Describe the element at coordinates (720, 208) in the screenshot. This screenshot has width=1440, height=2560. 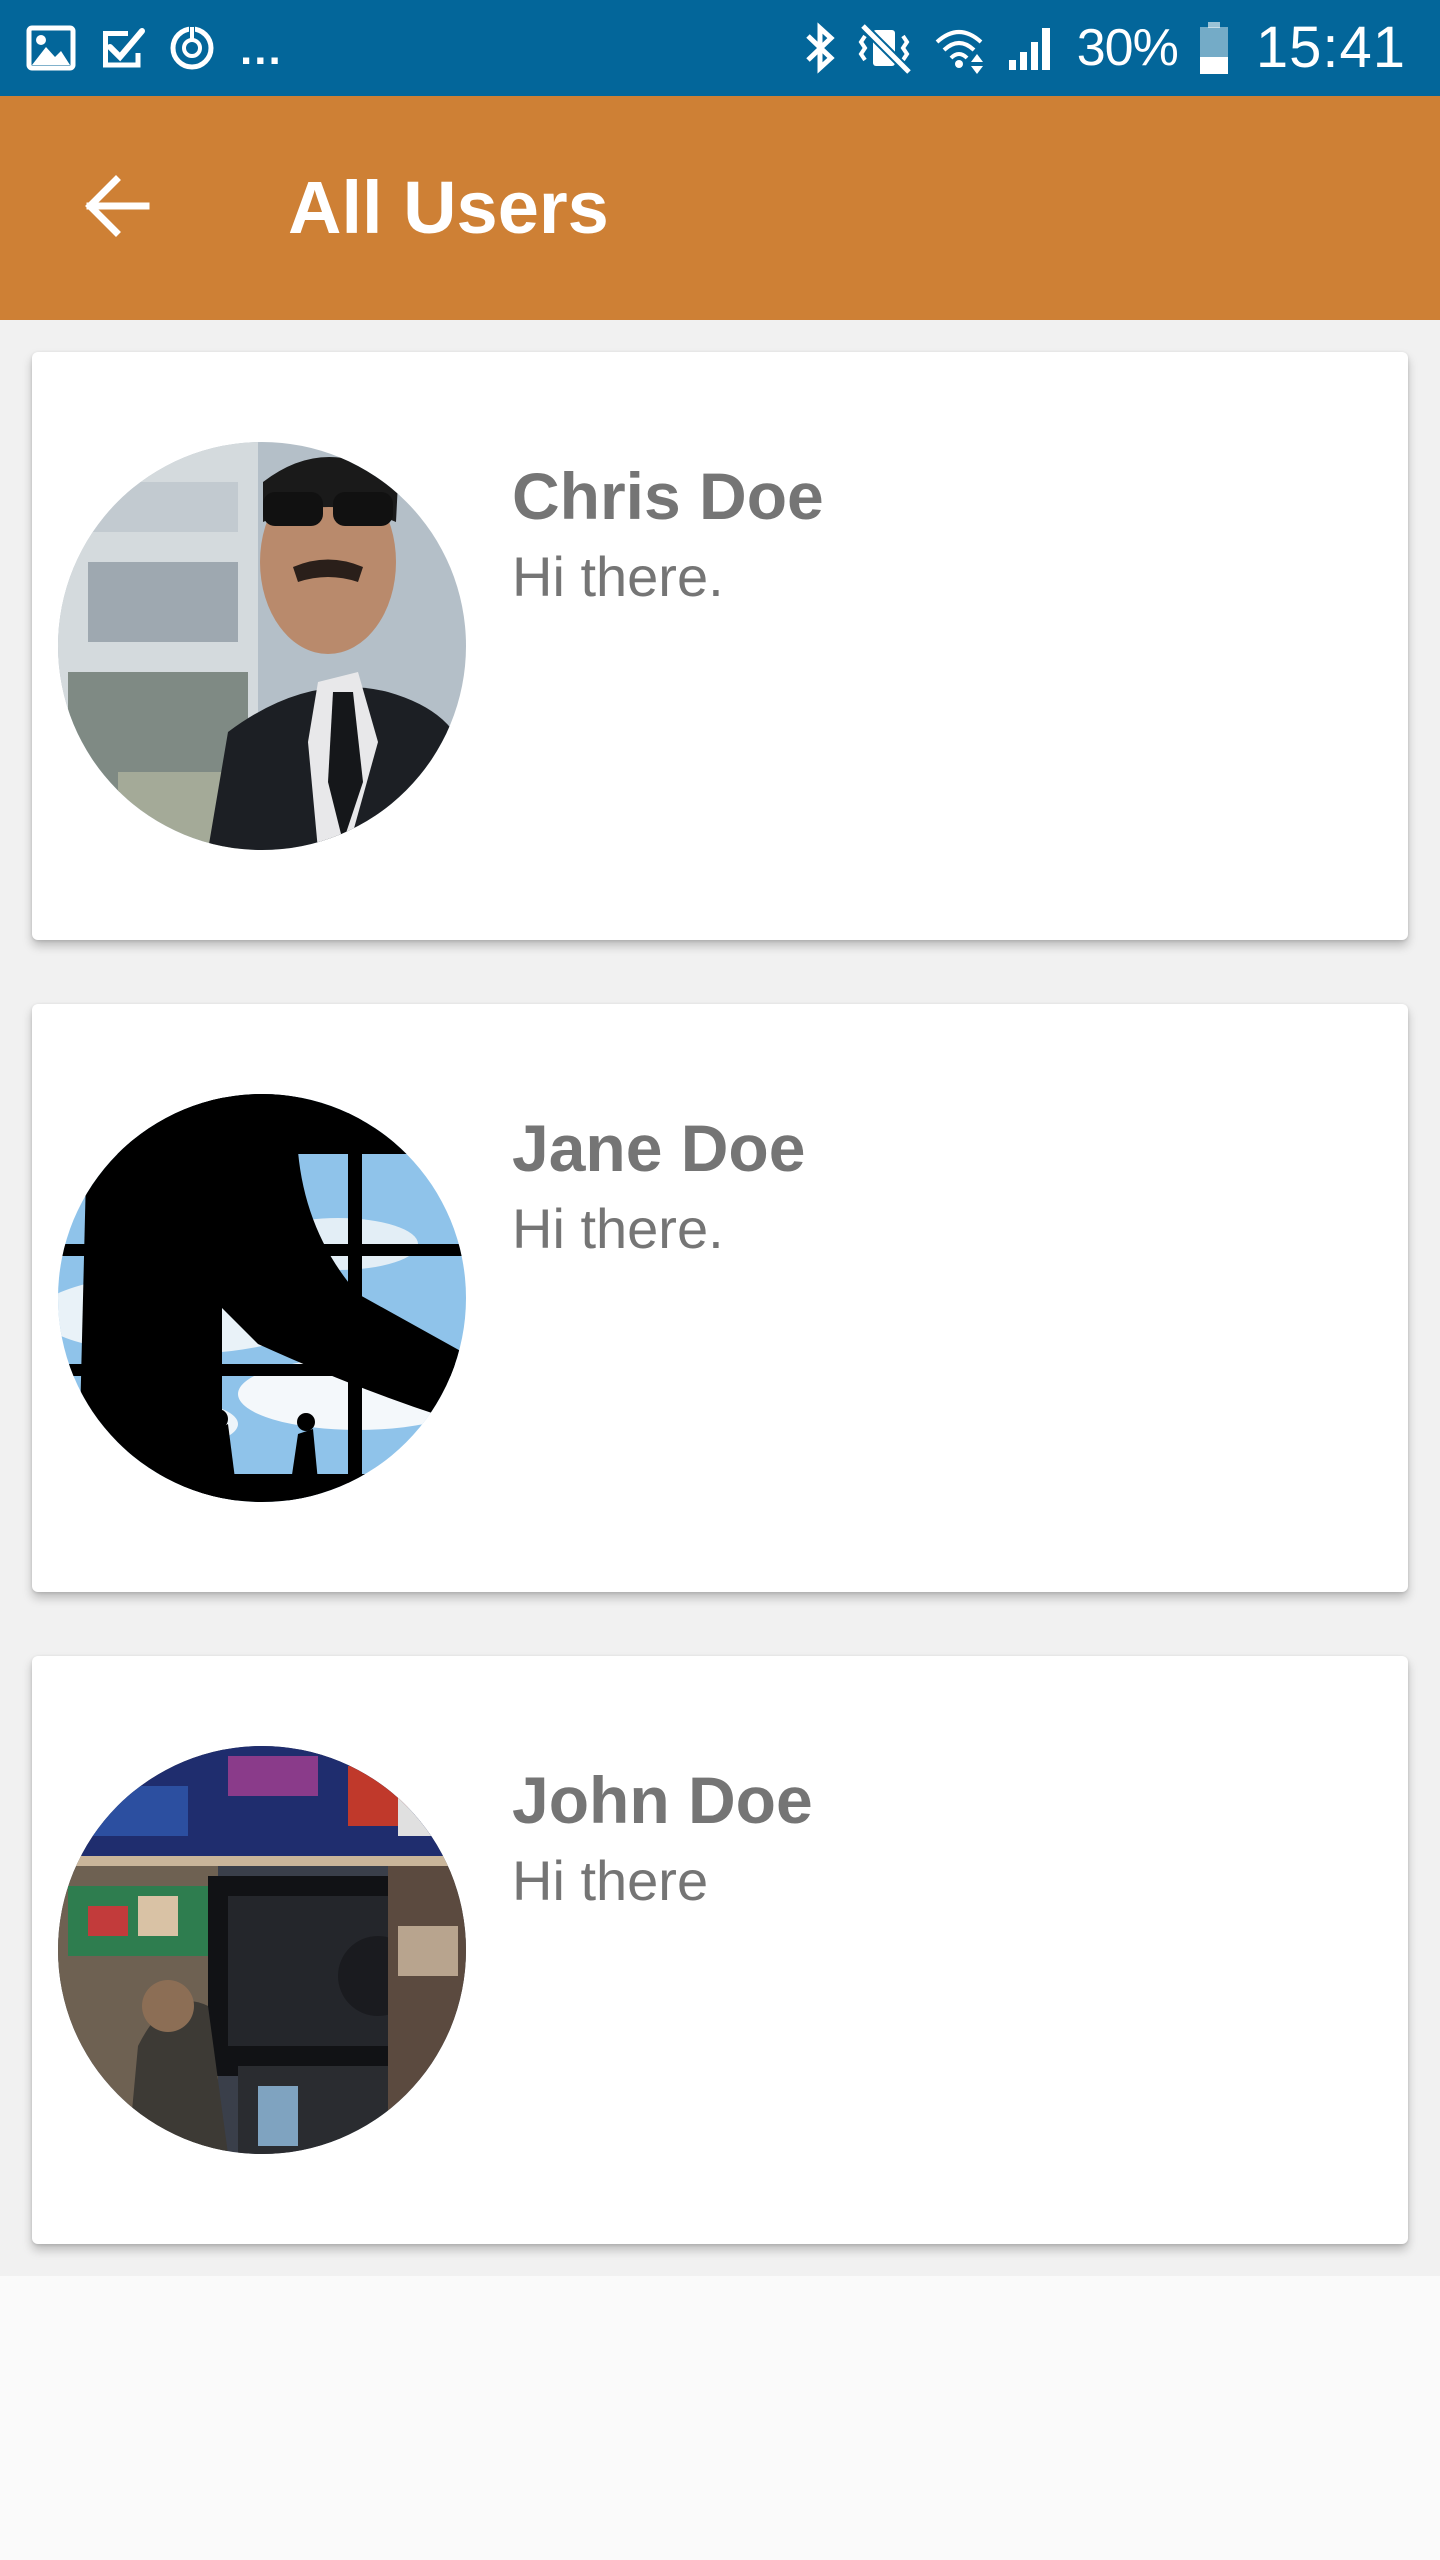
I see `app-bar: All Users` at that location.